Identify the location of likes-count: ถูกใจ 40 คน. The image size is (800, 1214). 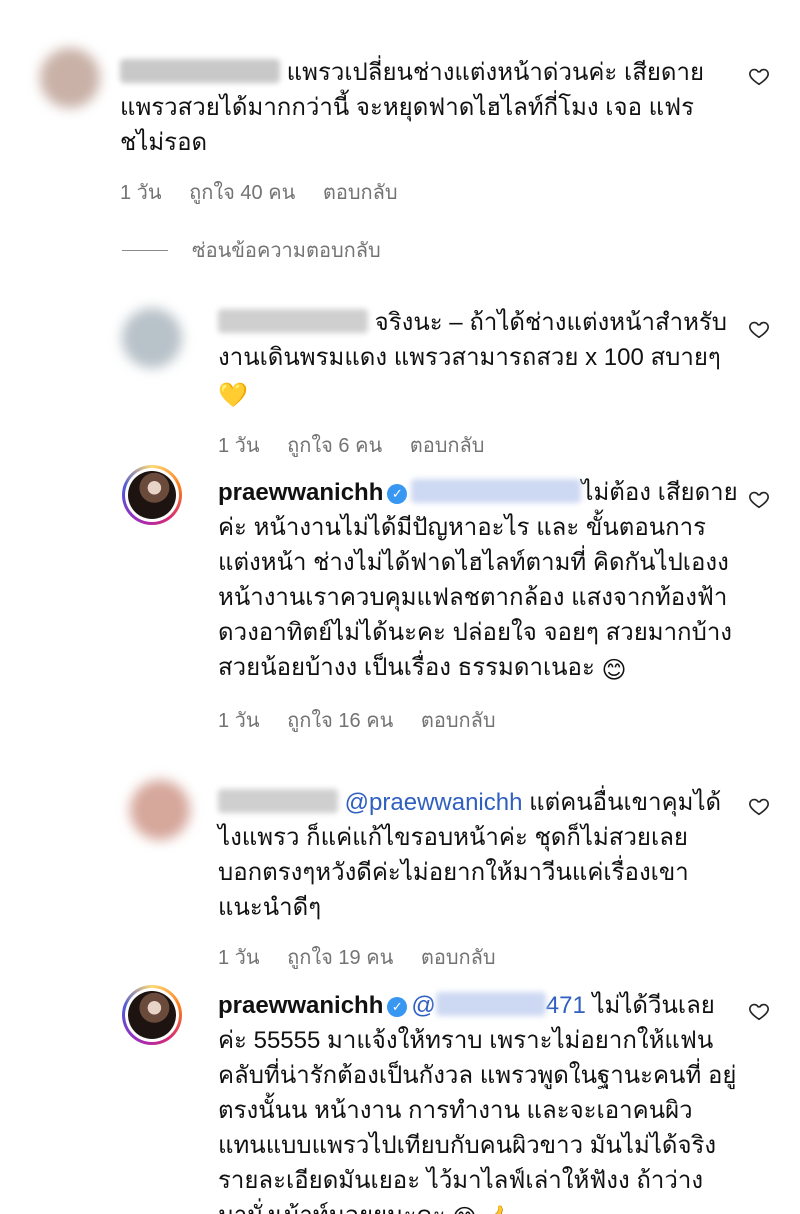
(242, 193).